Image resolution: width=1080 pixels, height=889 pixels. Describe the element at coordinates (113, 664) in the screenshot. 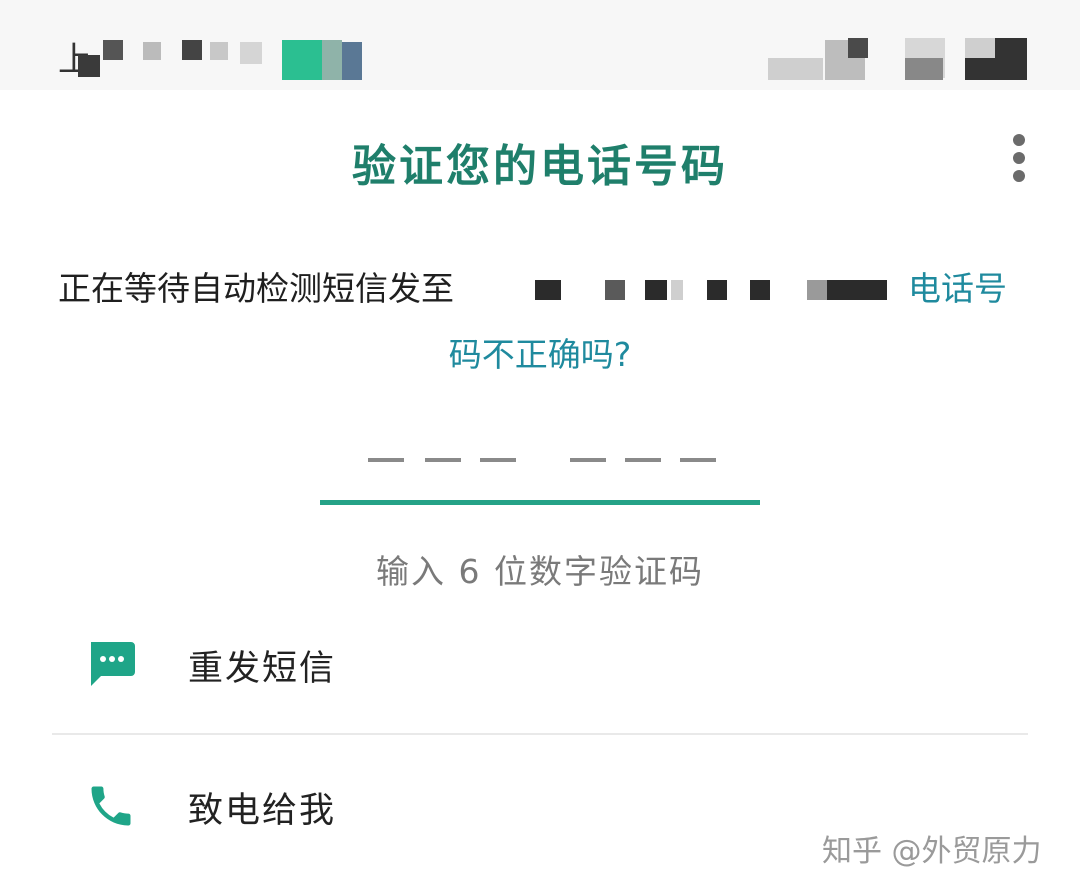

I see `sms-icon` at that location.